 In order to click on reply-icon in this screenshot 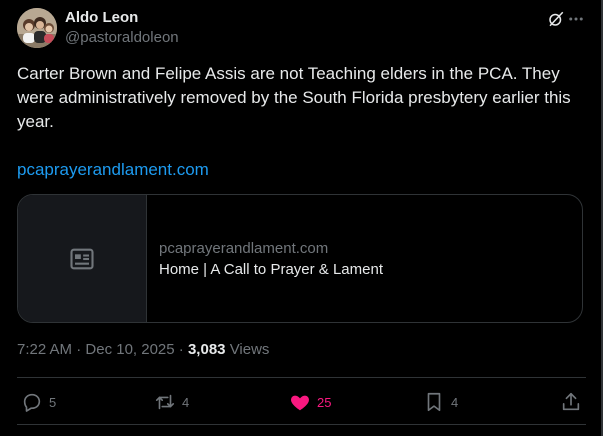, I will do `click(32, 402)`.